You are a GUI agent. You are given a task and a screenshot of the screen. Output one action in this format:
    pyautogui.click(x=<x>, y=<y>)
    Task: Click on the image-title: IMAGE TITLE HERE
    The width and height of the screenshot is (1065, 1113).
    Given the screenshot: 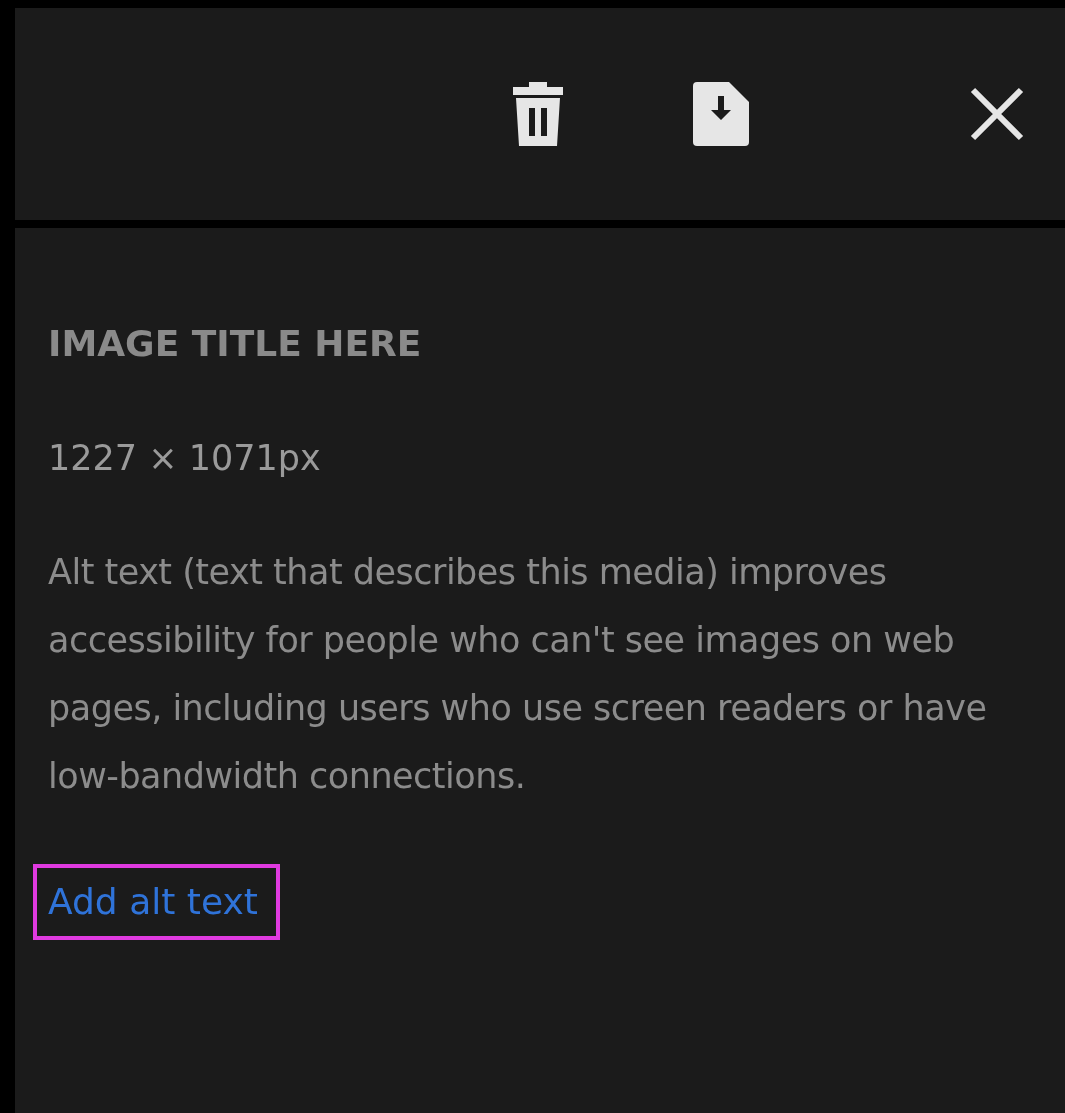 What is the action you would take?
    pyautogui.click(x=235, y=344)
    